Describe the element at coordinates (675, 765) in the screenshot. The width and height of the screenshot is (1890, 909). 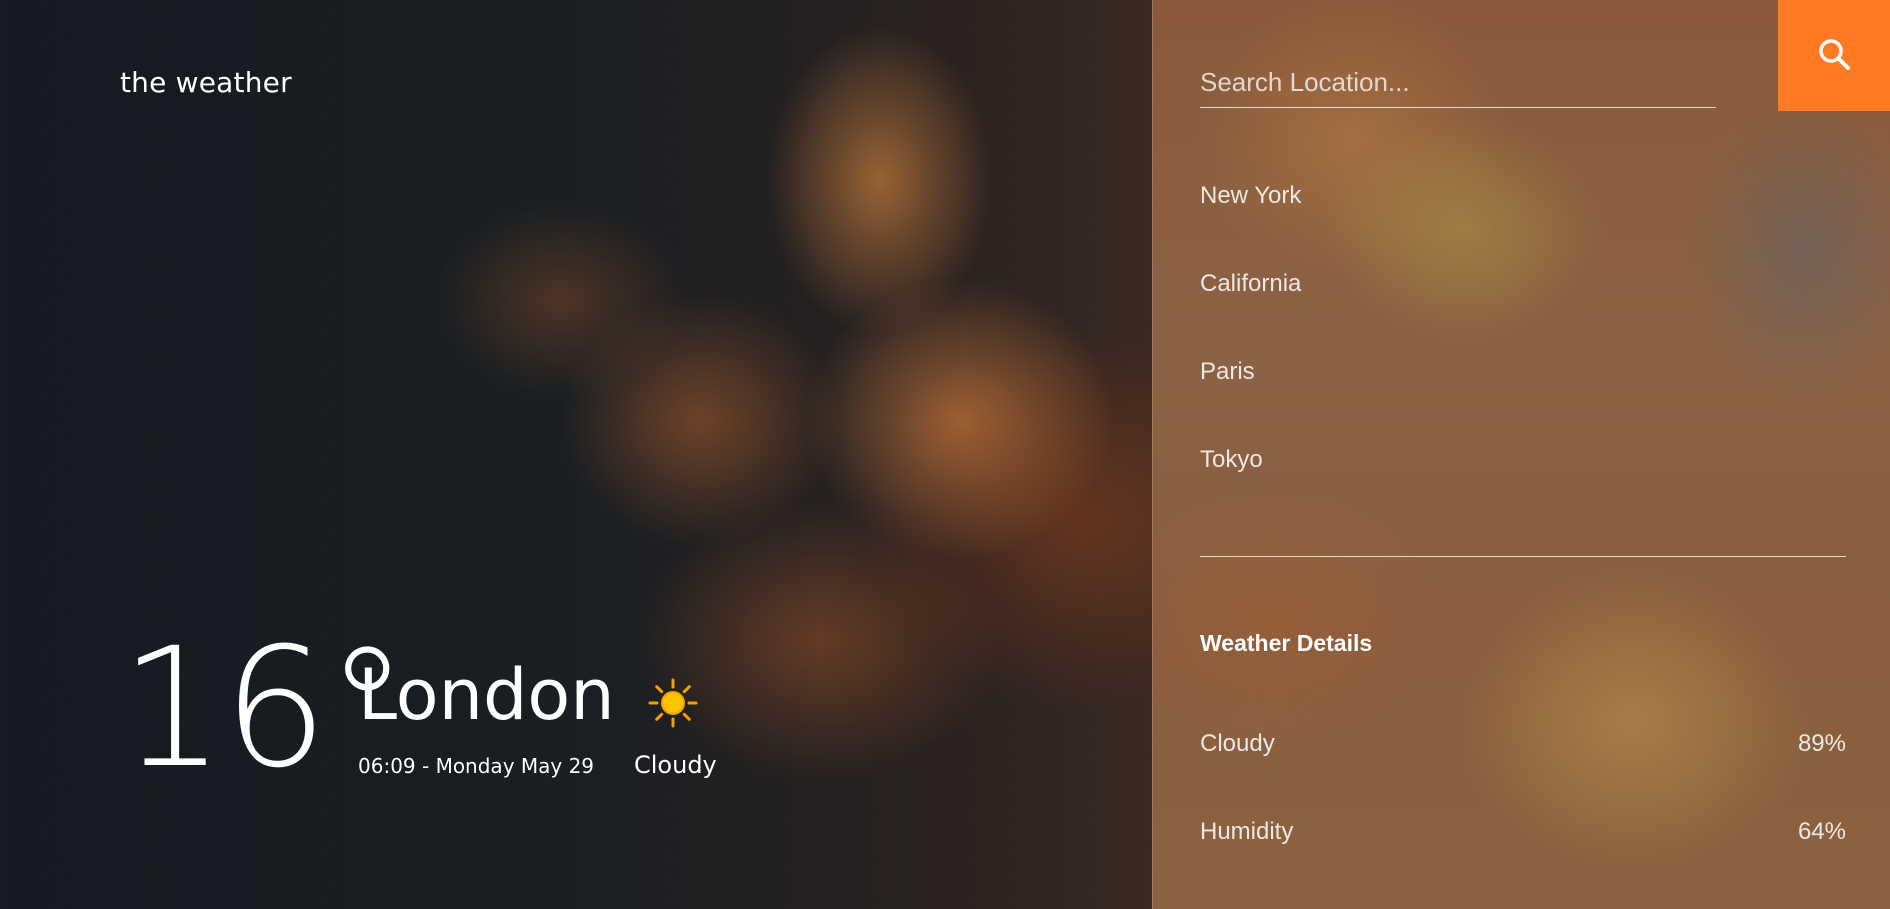
I see `condition-label: Cloudy` at that location.